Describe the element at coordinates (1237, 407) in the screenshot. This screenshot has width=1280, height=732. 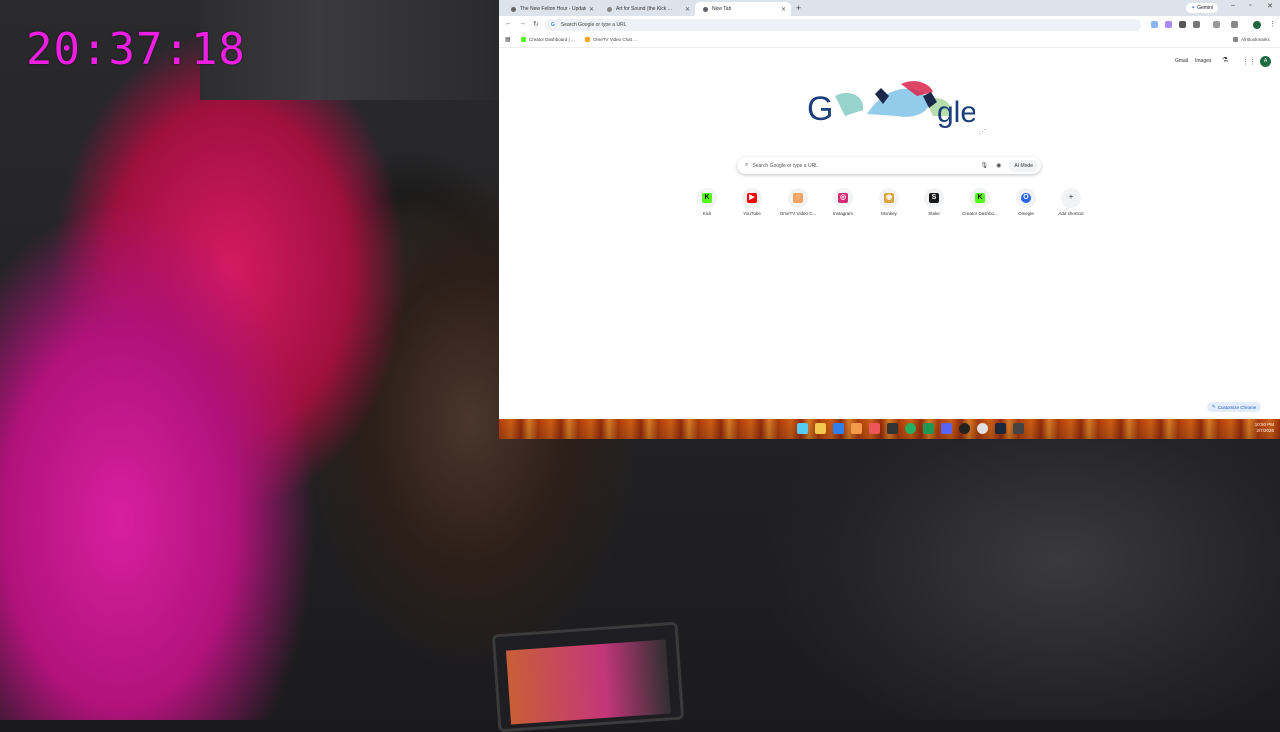
I see `customize-label: Customize Chrome` at that location.